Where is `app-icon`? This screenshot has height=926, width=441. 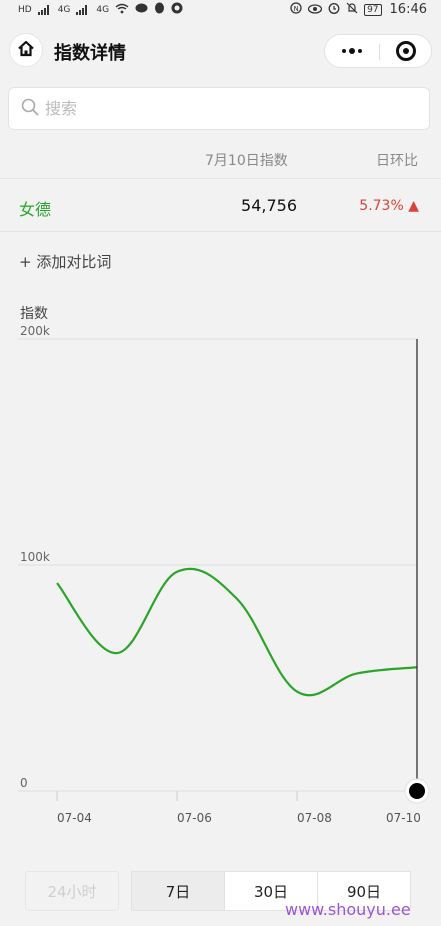 app-icon is located at coordinates (177, 9).